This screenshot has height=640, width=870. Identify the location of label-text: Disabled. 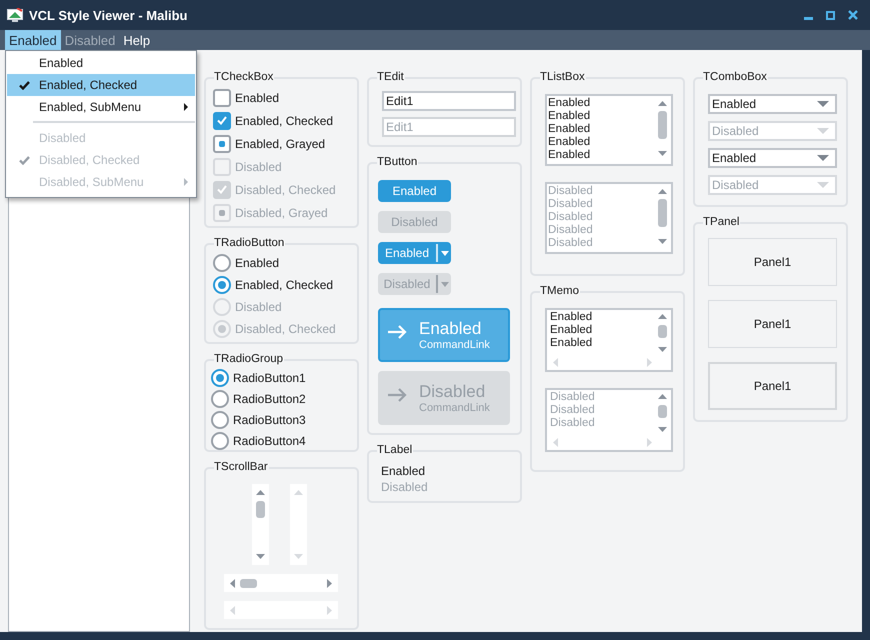
(405, 487).